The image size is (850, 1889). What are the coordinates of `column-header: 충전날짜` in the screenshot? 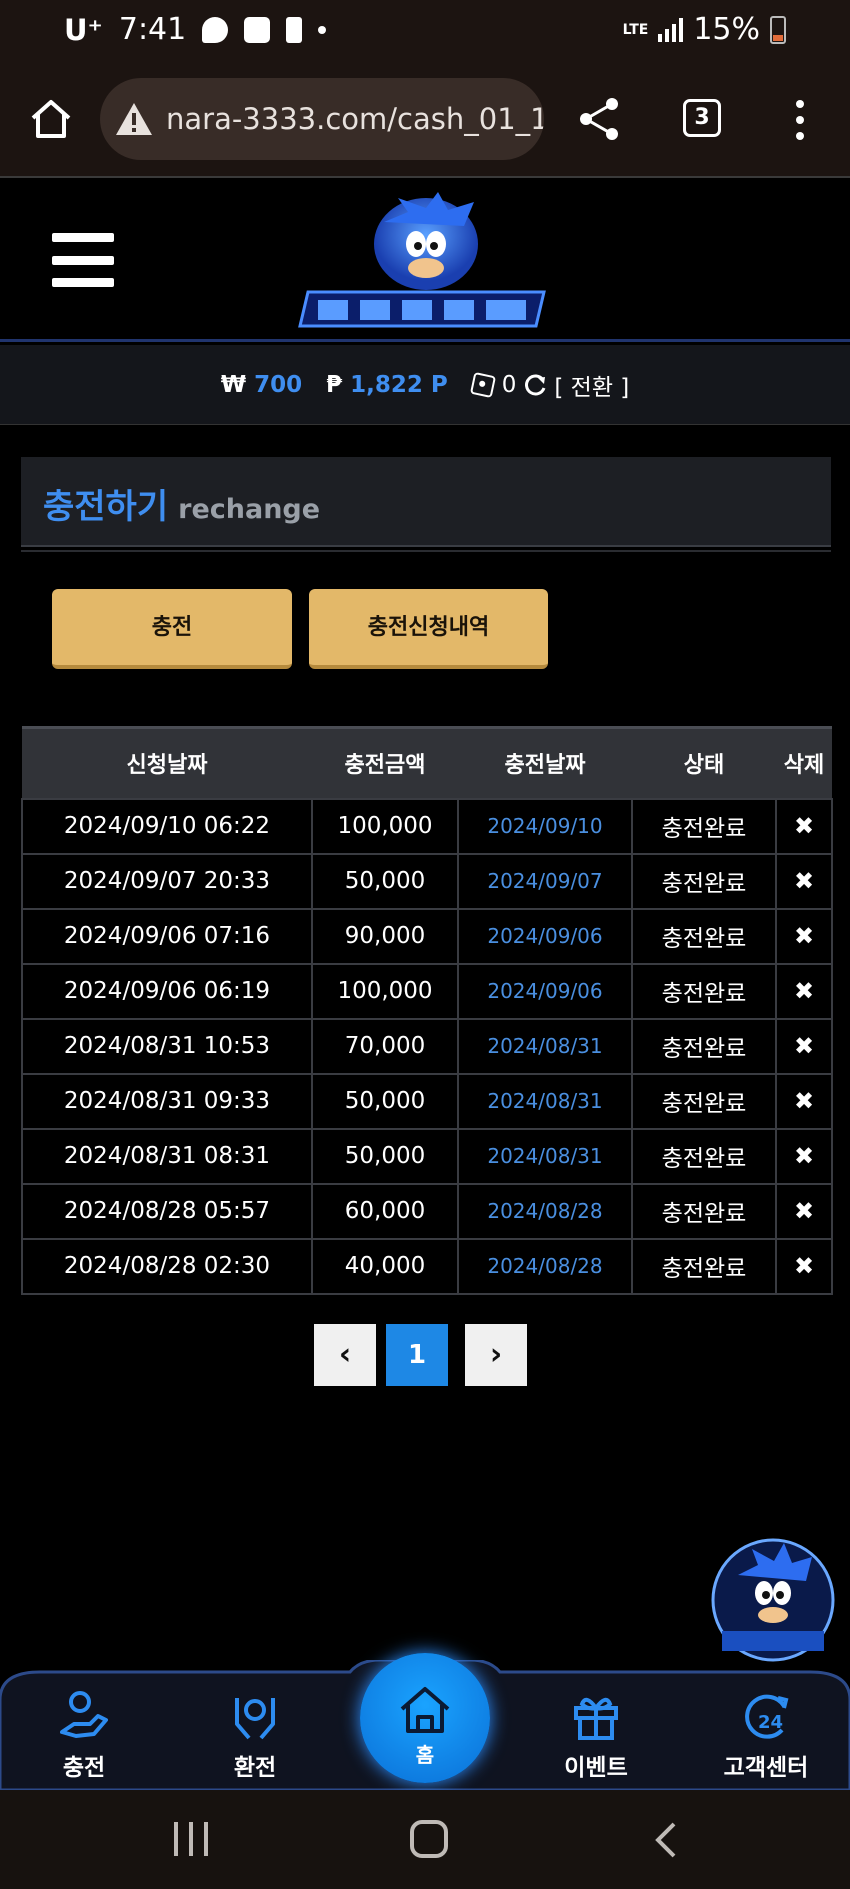 It's located at (545, 762).